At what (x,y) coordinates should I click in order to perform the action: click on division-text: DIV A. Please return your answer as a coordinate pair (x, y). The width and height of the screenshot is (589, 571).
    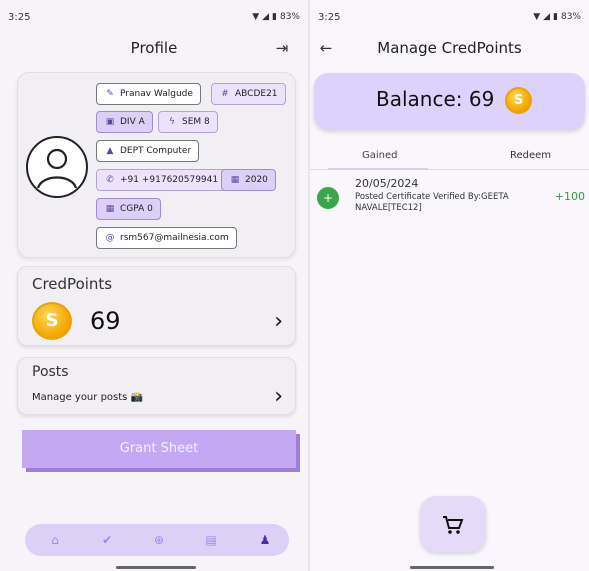
    Looking at the image, I should click on (132, 122).